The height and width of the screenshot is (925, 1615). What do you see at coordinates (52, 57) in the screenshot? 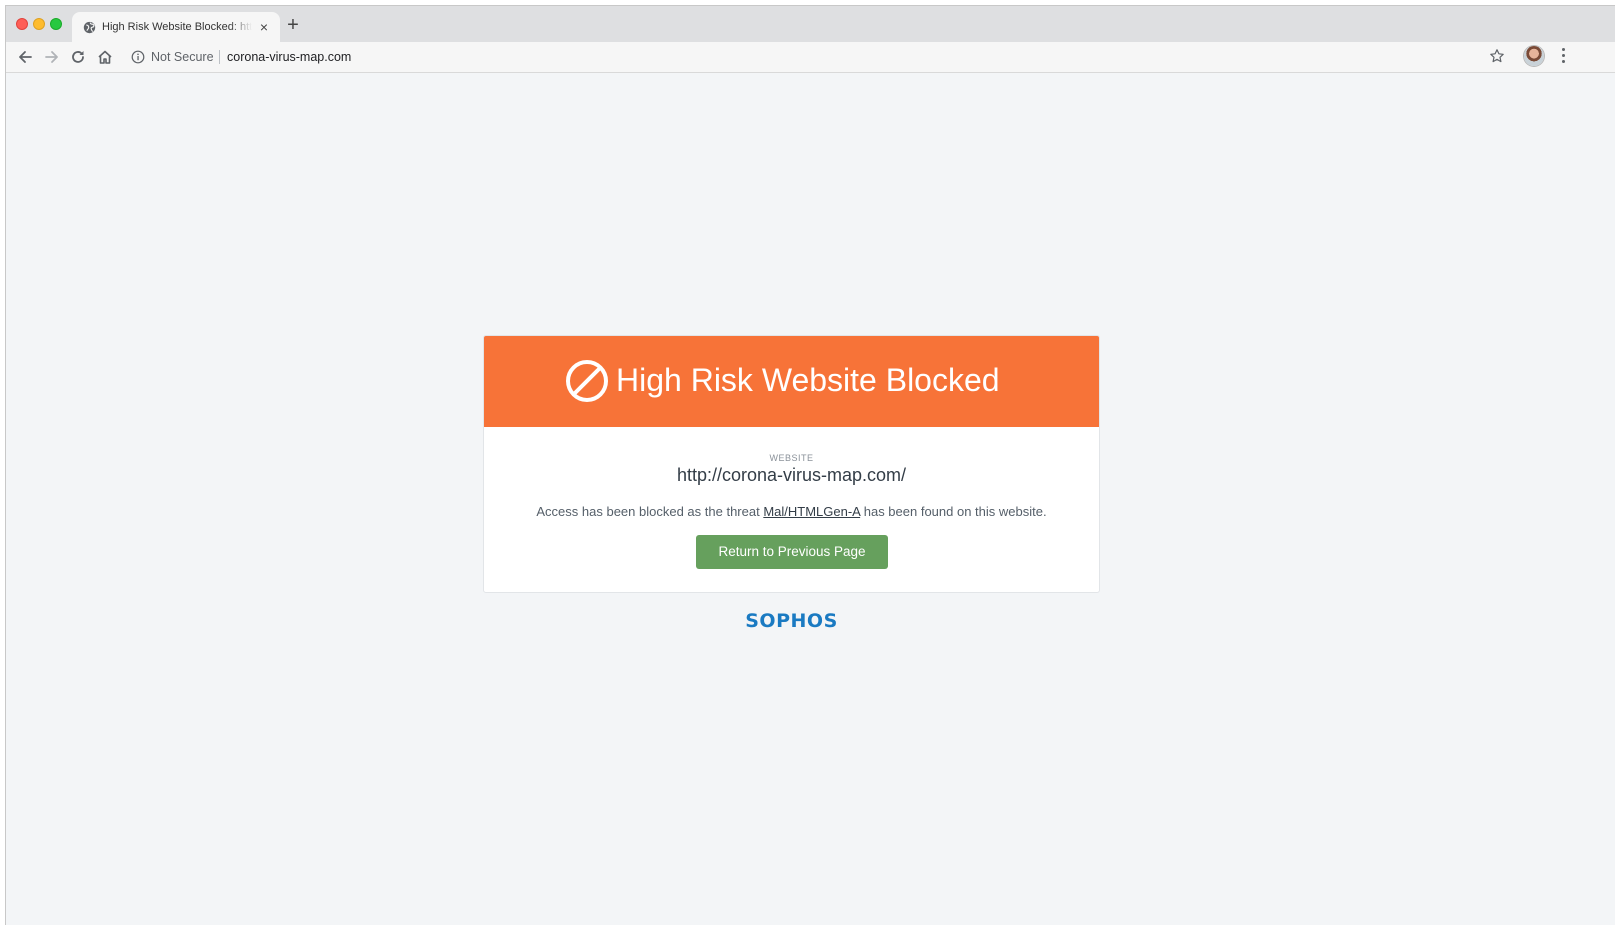
I see `forward-arrow-icon` at bounding box center [52, 57].